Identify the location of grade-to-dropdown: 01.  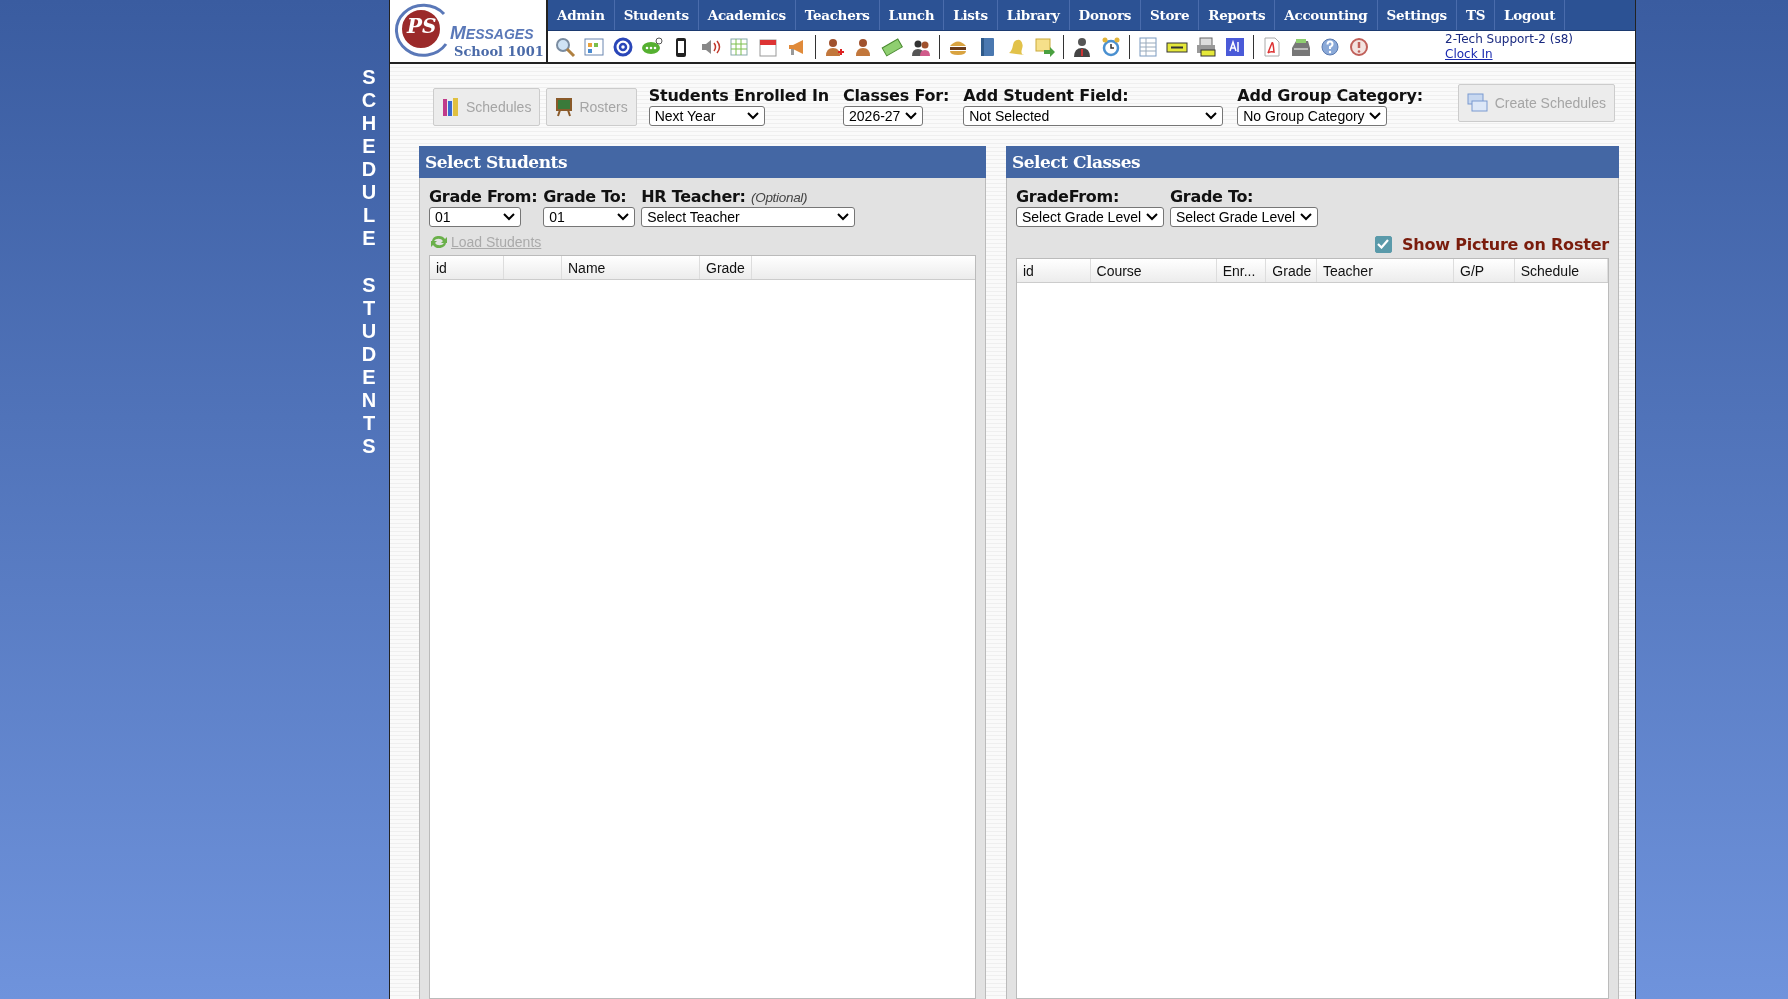
(589, 217).